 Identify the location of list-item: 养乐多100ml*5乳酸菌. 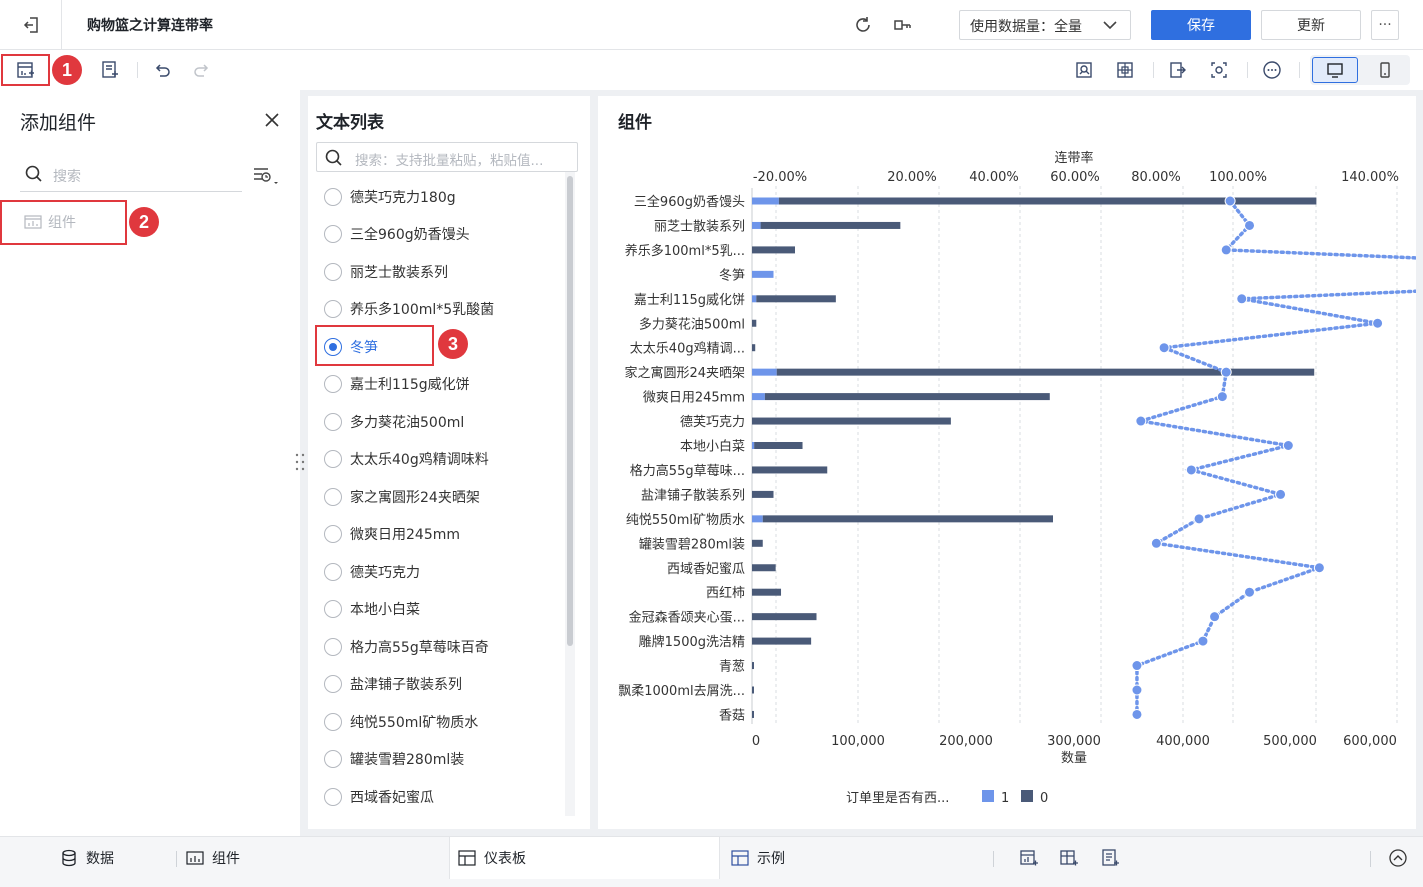
(441, 310).